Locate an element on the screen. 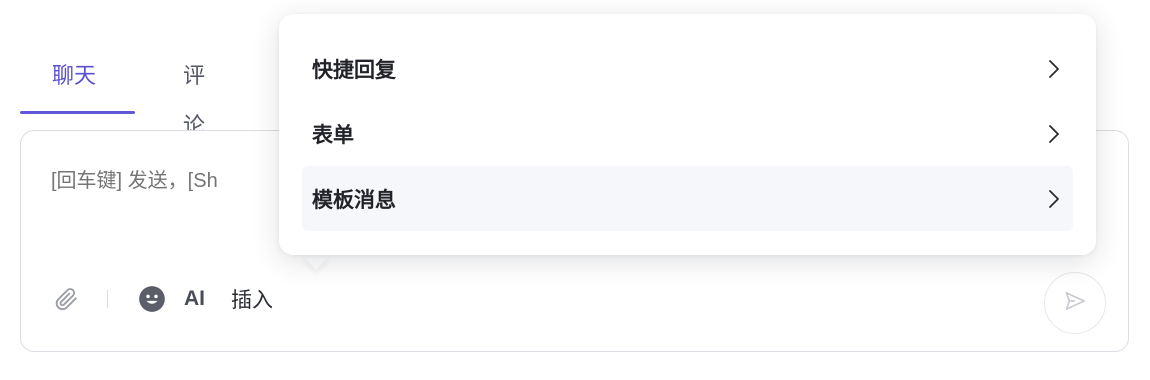 The image size is (1150, 380). menu-item-template-message: 模板消息 is located at coordinates (687, 198).